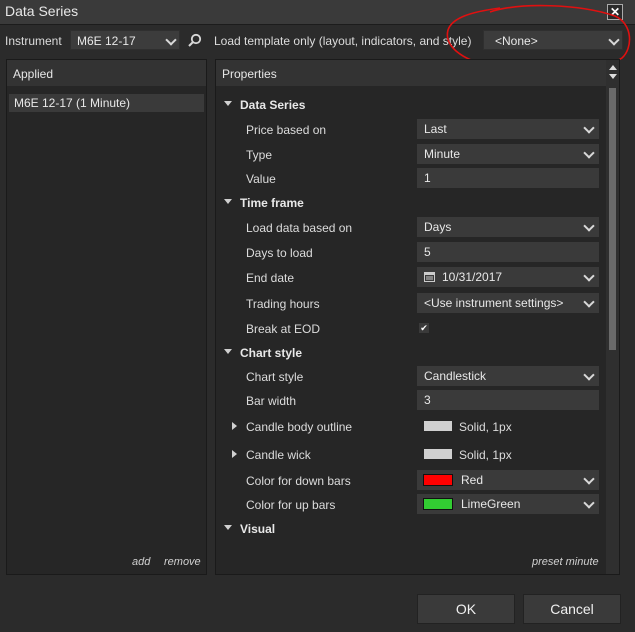 This screenshot has height=632, width=635. I want to click on cancel-button: Cancel, so click(572, 609).